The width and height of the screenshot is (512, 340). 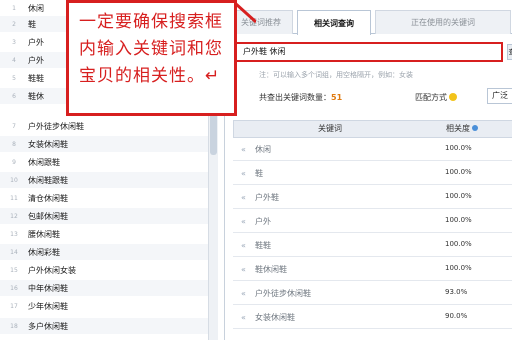 What do you see at coordinates (151, 49) in the screenshot?
I see `callout-text: 一定要确保搜索框内输入关键词和您宝贝的相关性。↵` at bounding box center [151, 49].